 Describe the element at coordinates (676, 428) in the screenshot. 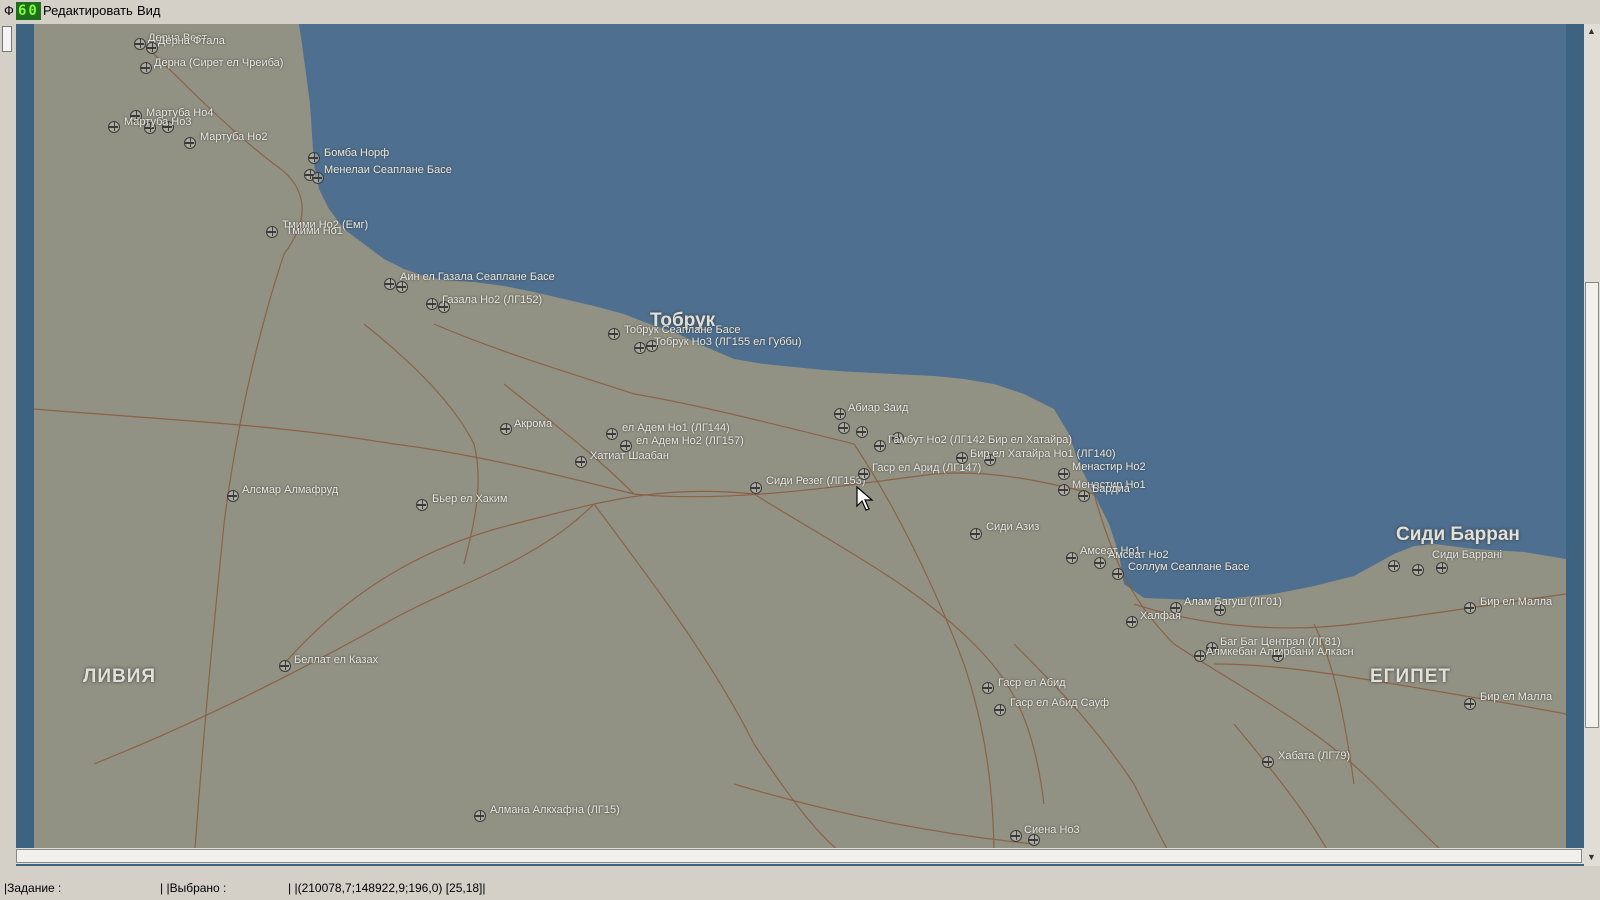

I see `airfield-label: ел Адем Но1 (ЛГ144)` at that location.